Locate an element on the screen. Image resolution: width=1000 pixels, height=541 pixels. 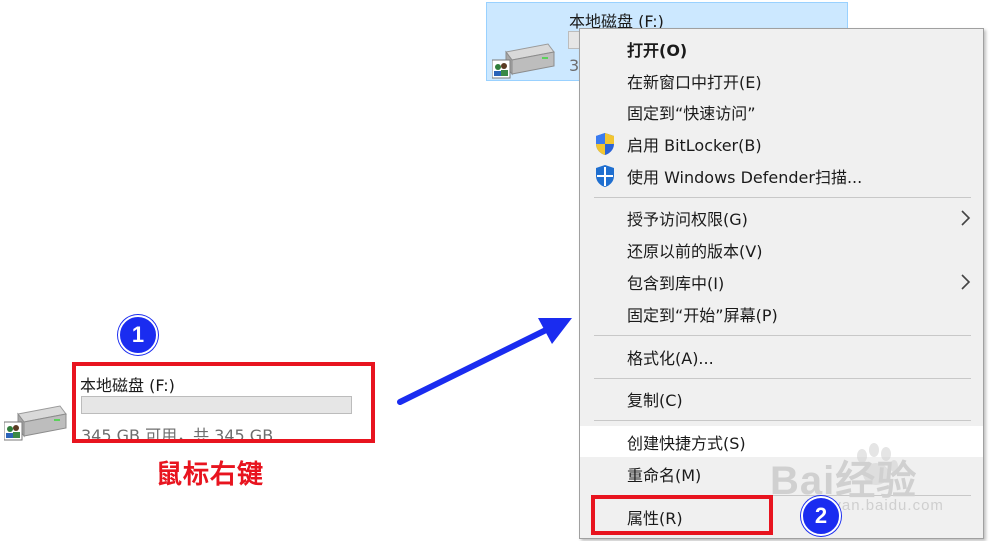
step-2-badge: 2 is located at coordinates (821, 516).